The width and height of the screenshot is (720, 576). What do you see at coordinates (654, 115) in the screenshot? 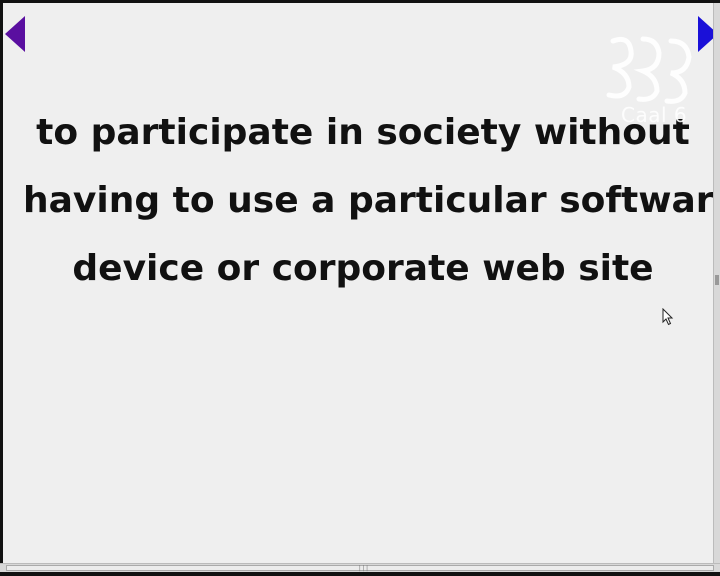
I see `logo-caption: Caal 6` at bounding box center [654, 115].